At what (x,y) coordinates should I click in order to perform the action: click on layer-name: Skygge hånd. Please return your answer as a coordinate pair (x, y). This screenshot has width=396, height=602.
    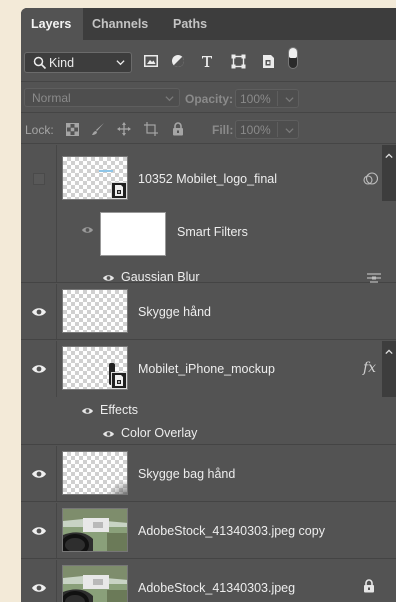
    Looking at the image, I should click on (174, 312).